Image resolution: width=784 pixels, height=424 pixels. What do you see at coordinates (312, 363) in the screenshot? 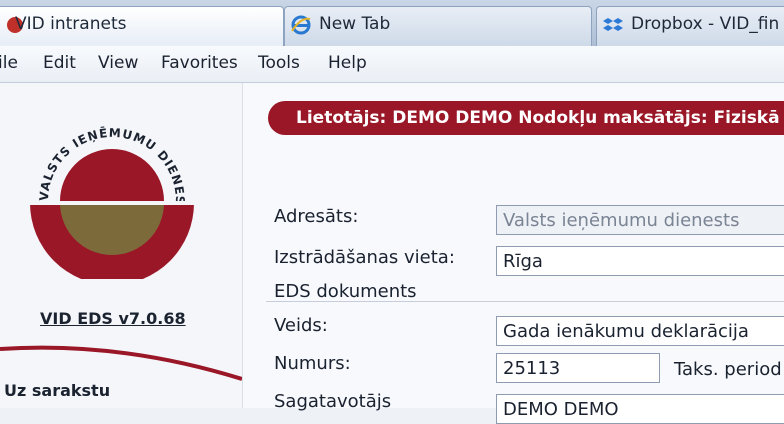
I see `numurs-label: Numurs:` at bounding box center [312, 363].